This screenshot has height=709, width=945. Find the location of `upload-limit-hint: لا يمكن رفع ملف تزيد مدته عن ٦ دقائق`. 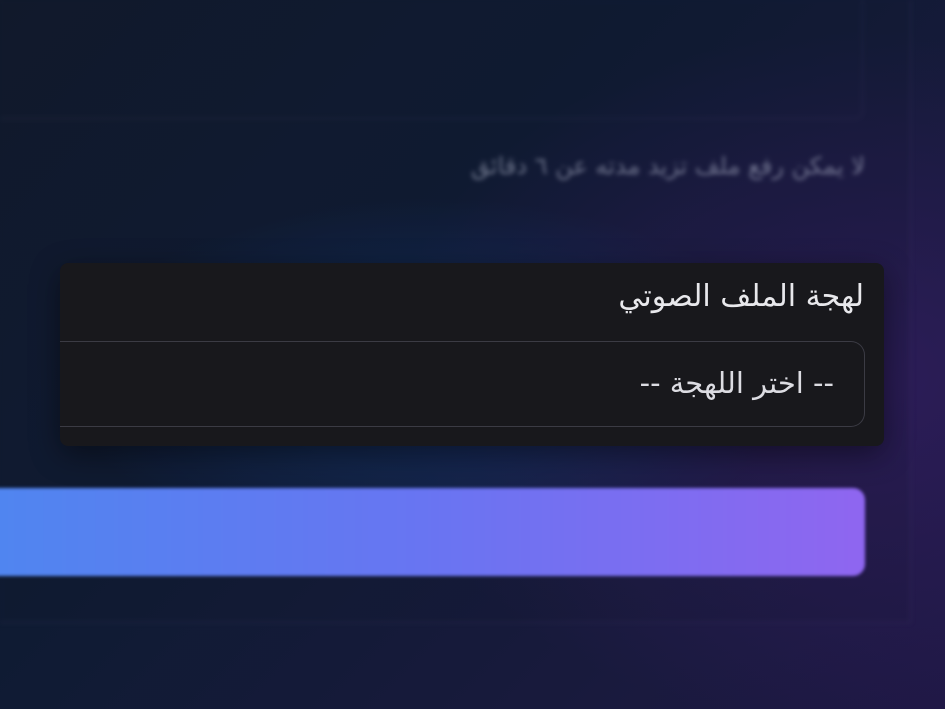

upload-limit-hint: لا يمكن رفع ملف تزيد مدته عن ٦ دقائق is located at coordinates (667, 166).